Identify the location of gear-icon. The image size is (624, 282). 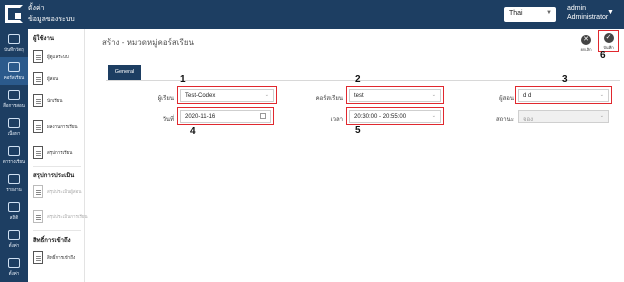
(14, 262).